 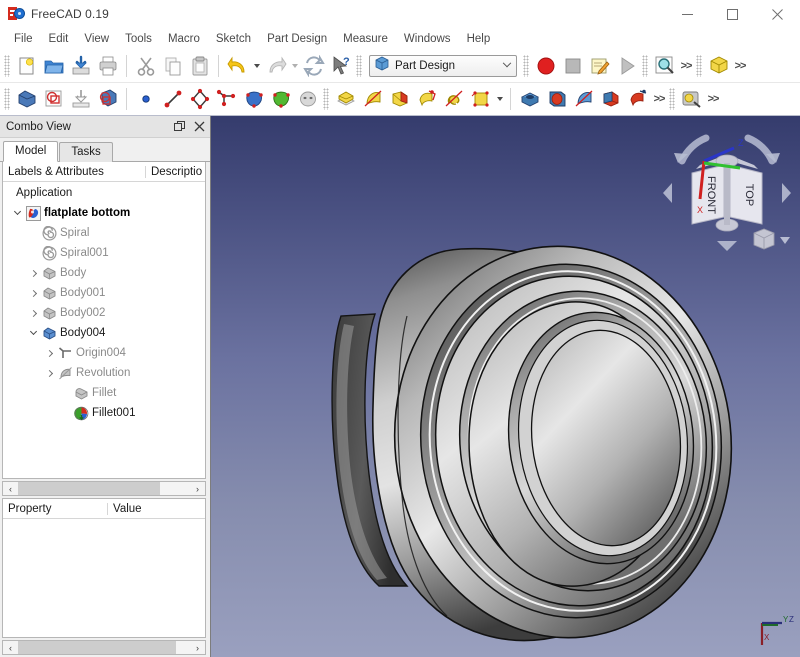 I want to click on refresh-button, so click(x=313, y=66).